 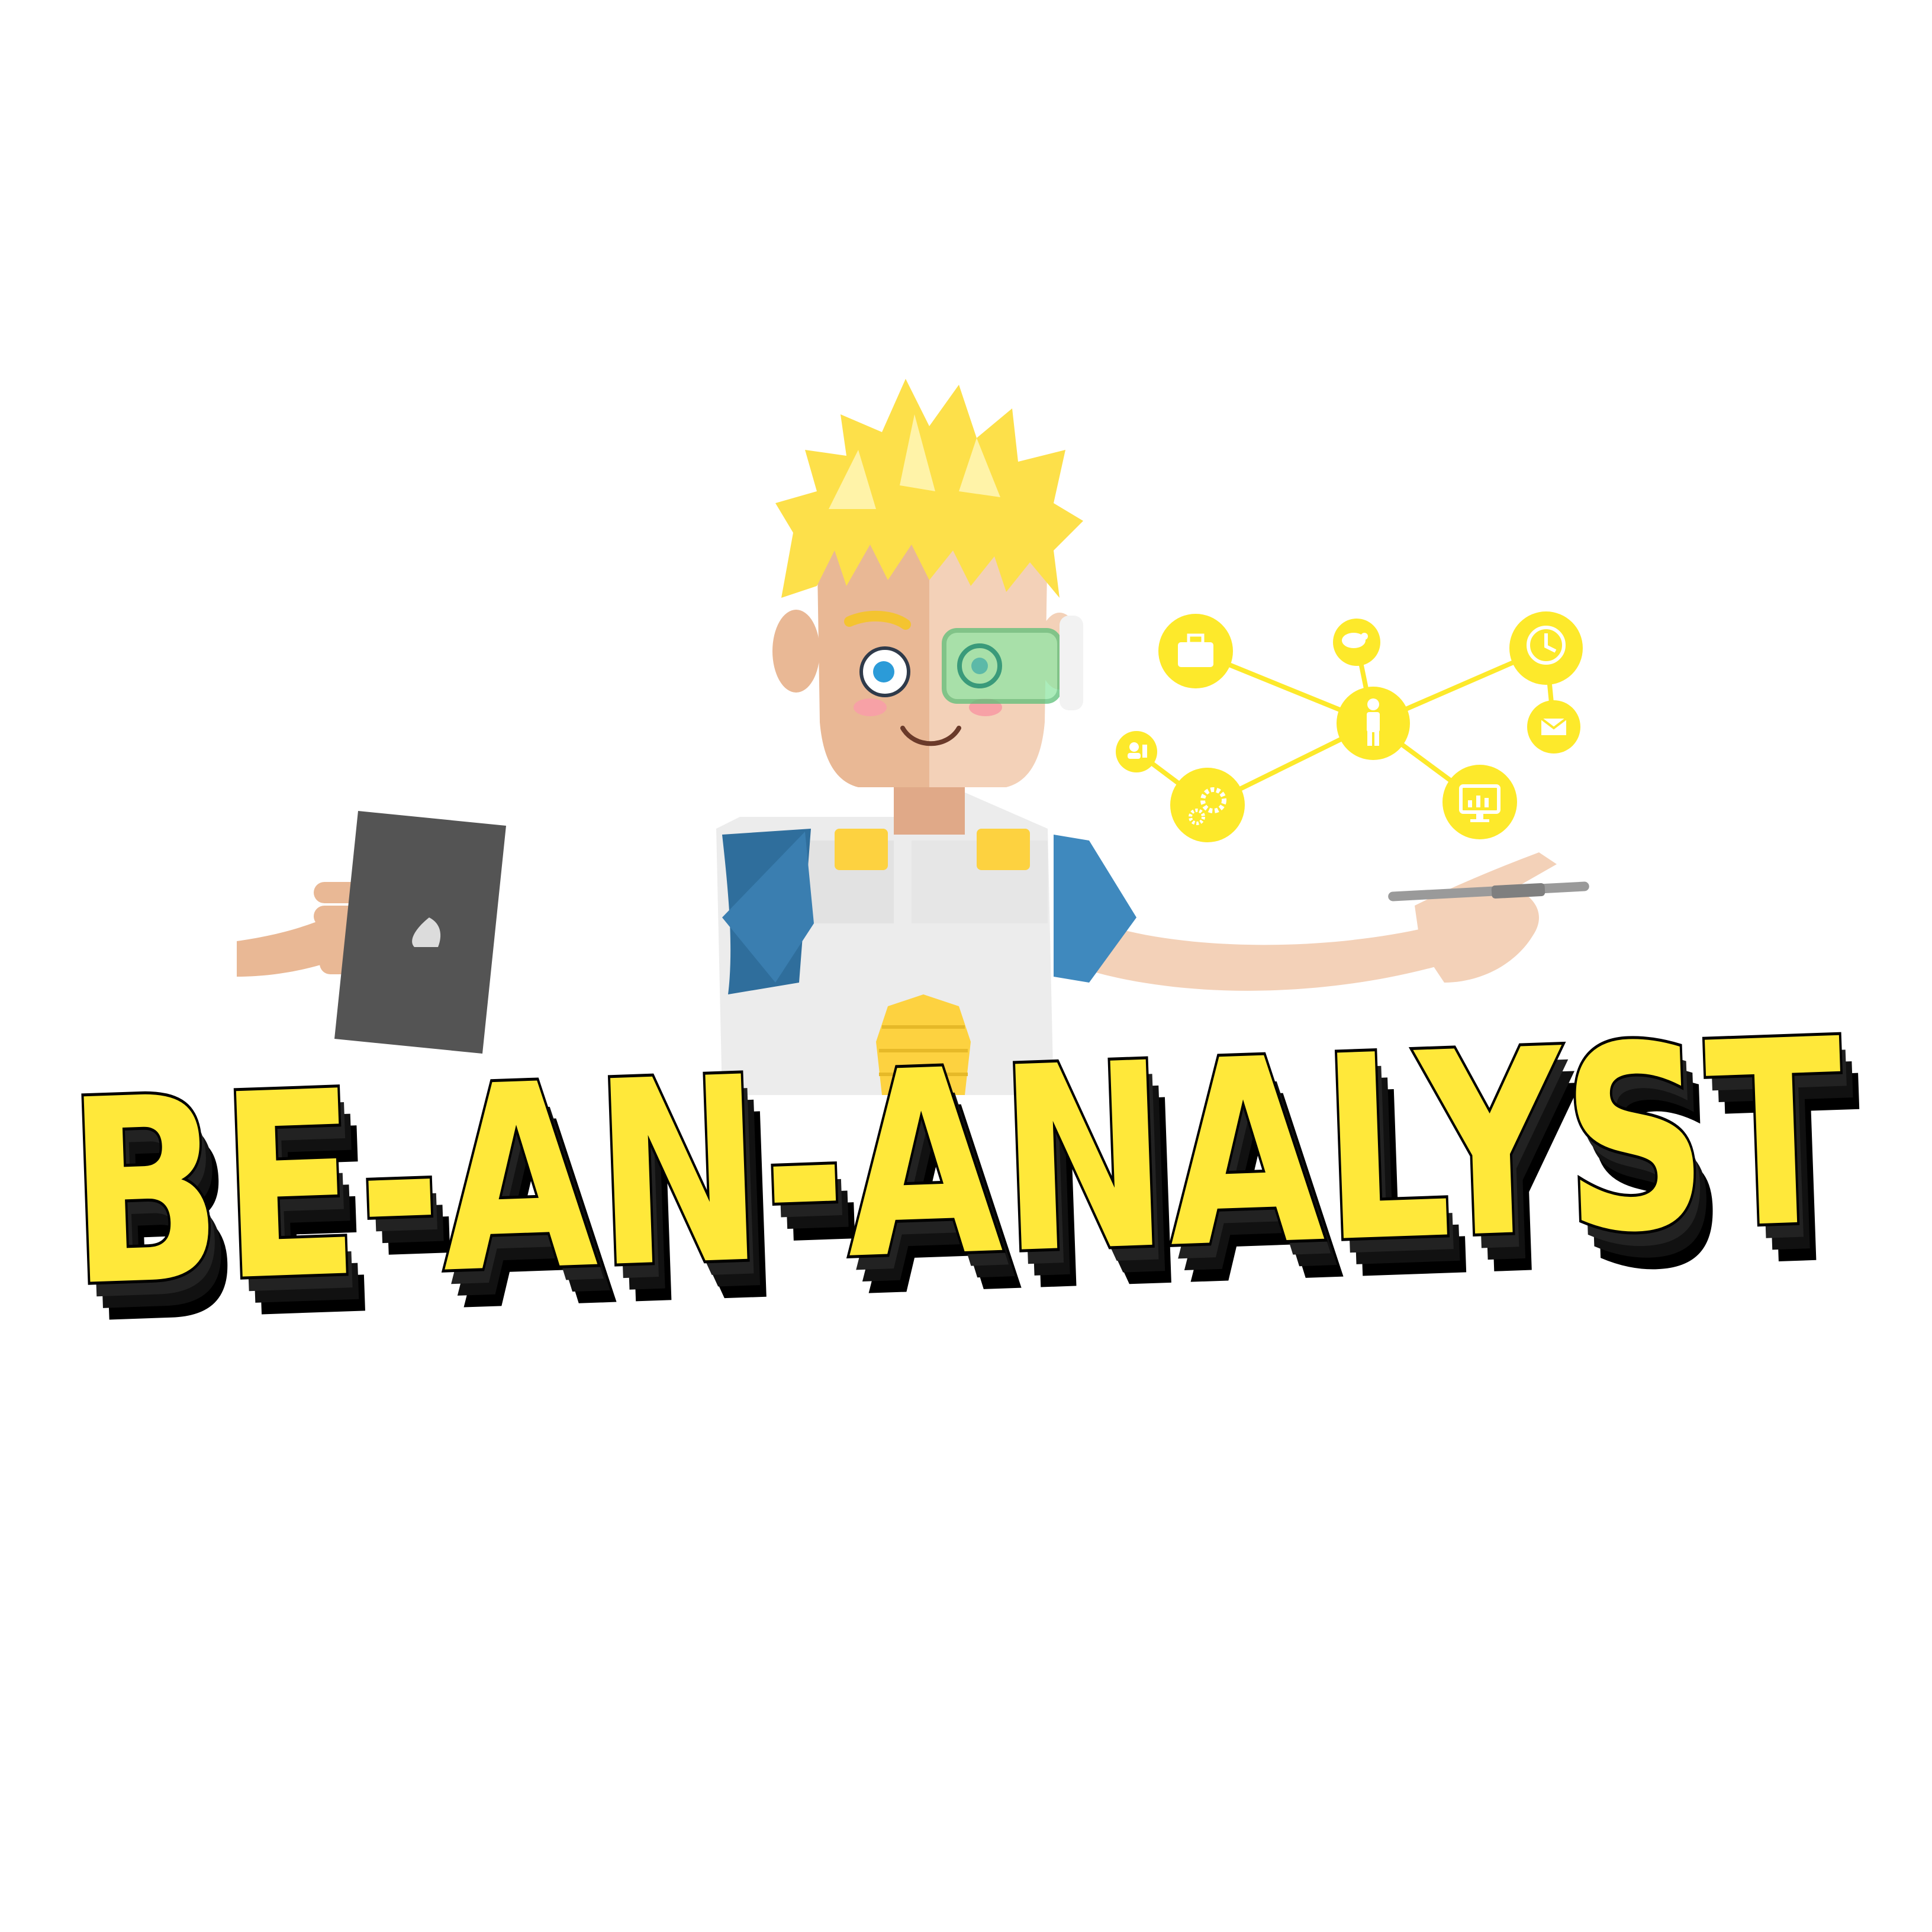 What do you see at coordinates (1004, 850) in the screenshot?
I see `right-shoulder-pad` at bounding box center [1004, 850].